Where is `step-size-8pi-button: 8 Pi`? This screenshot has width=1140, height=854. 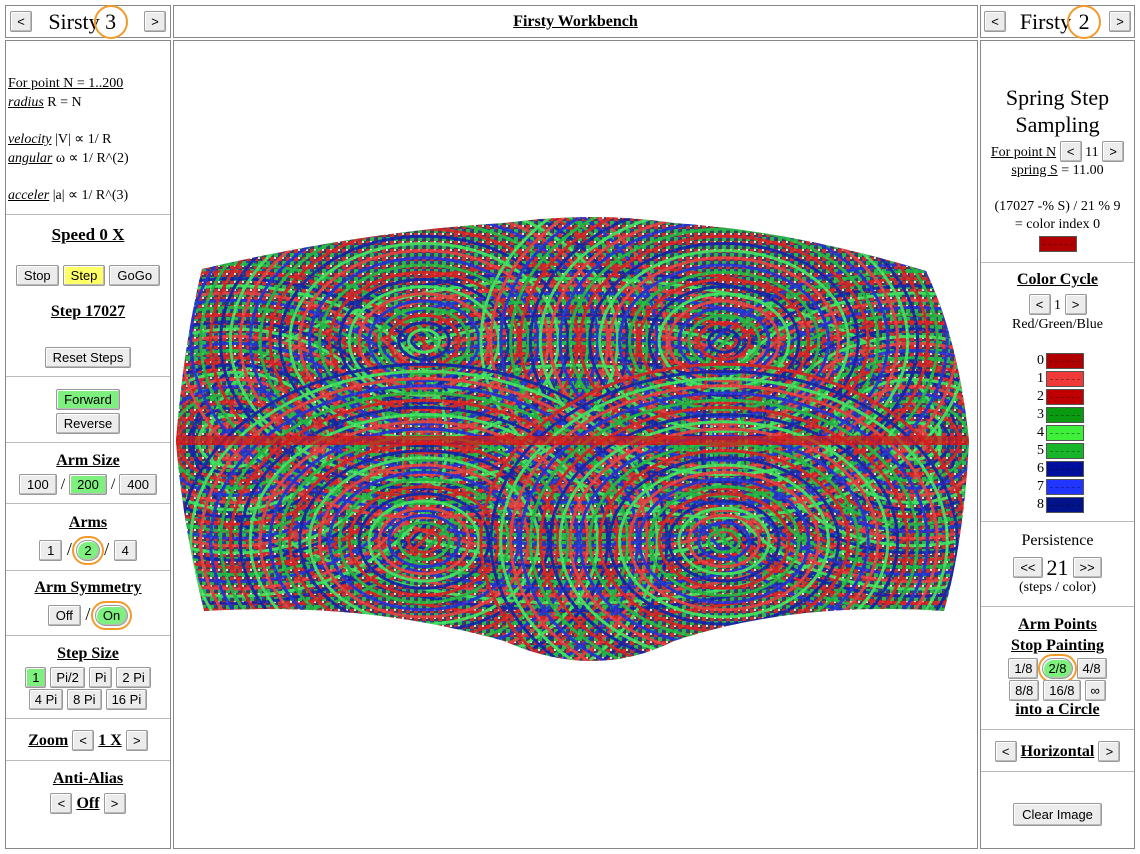 step-size-8pi-button: 8 Pi is located at coordinates (84, 699).